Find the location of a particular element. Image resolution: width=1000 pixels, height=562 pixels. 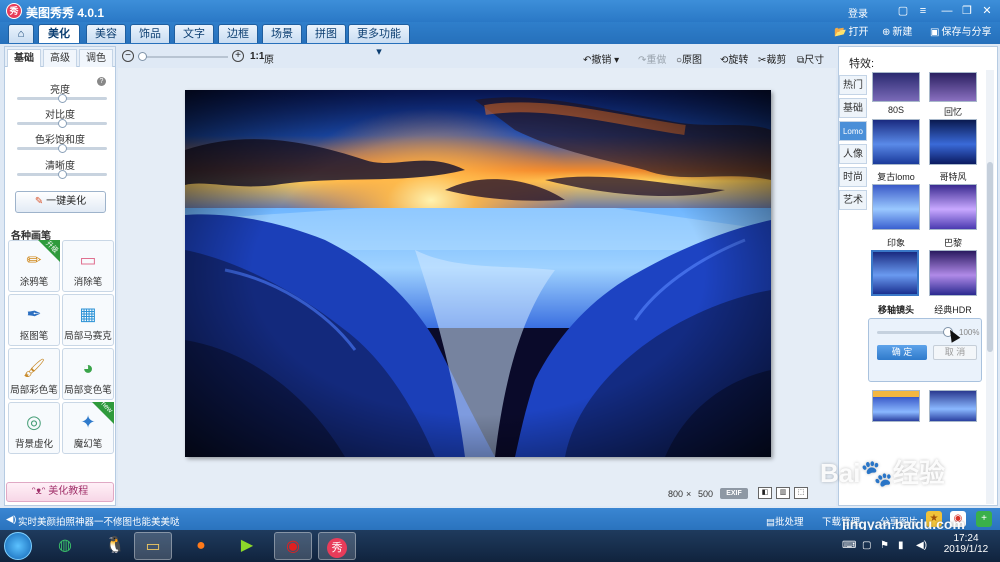

effects-category-portrait: 人像 is located at coordinates (853, 154).